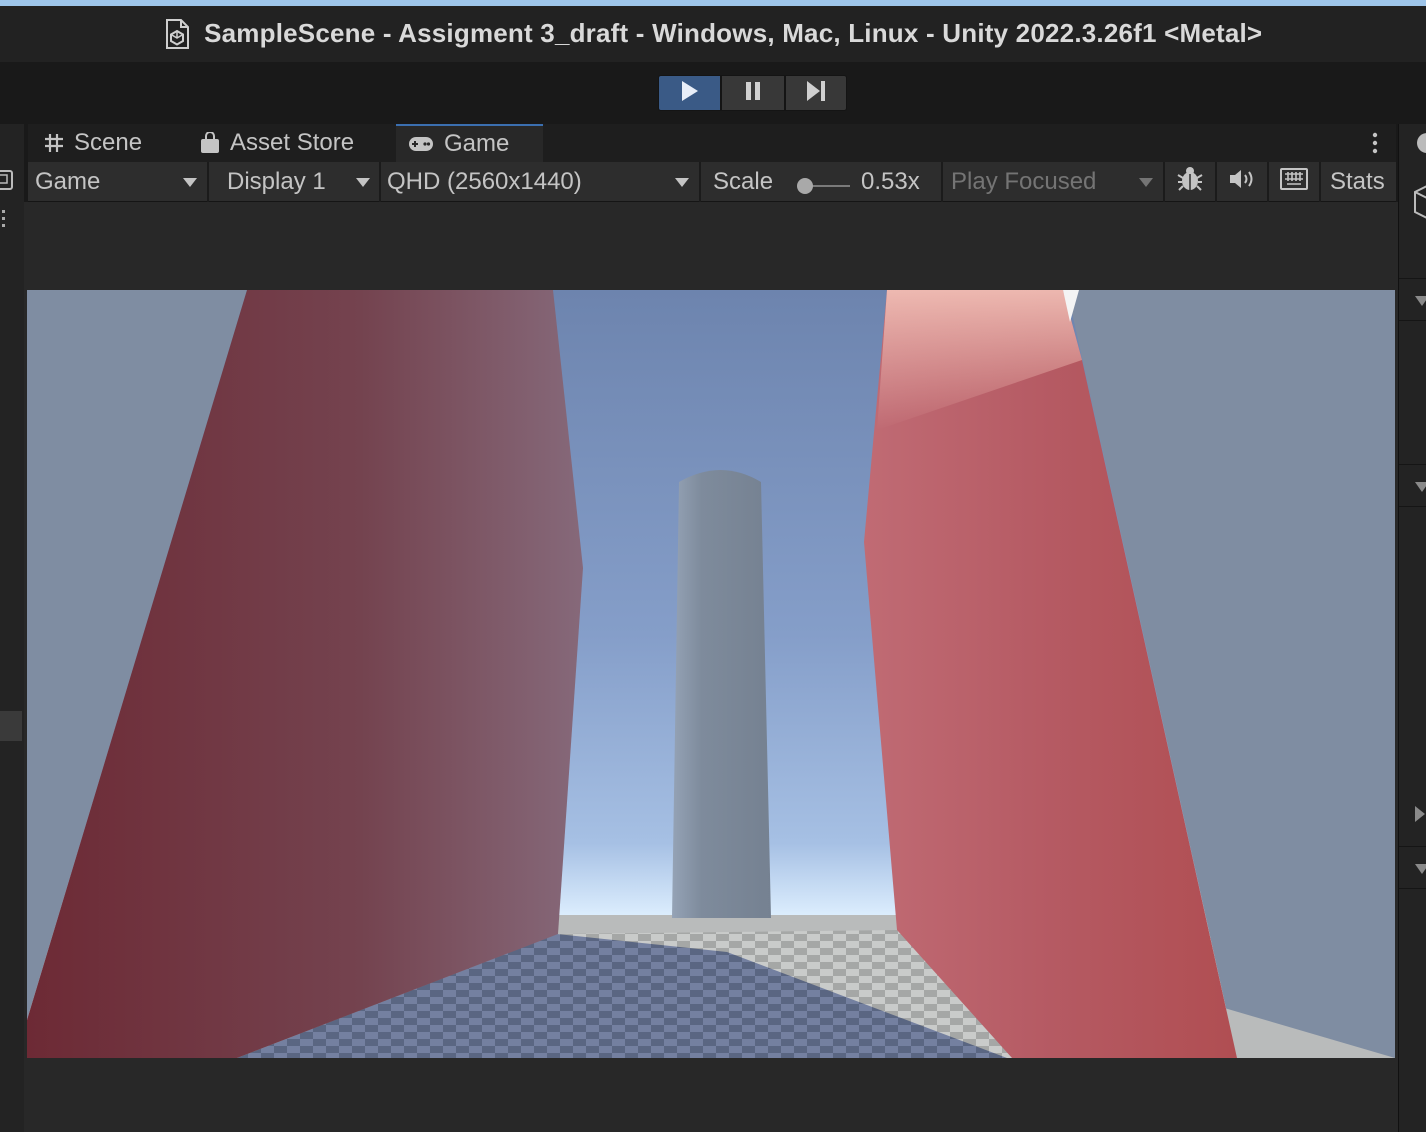 The height and width of the screenshot is (1132, 1426). I want to click on keyboard-shortcuts-toggle, so click(1294, 182).